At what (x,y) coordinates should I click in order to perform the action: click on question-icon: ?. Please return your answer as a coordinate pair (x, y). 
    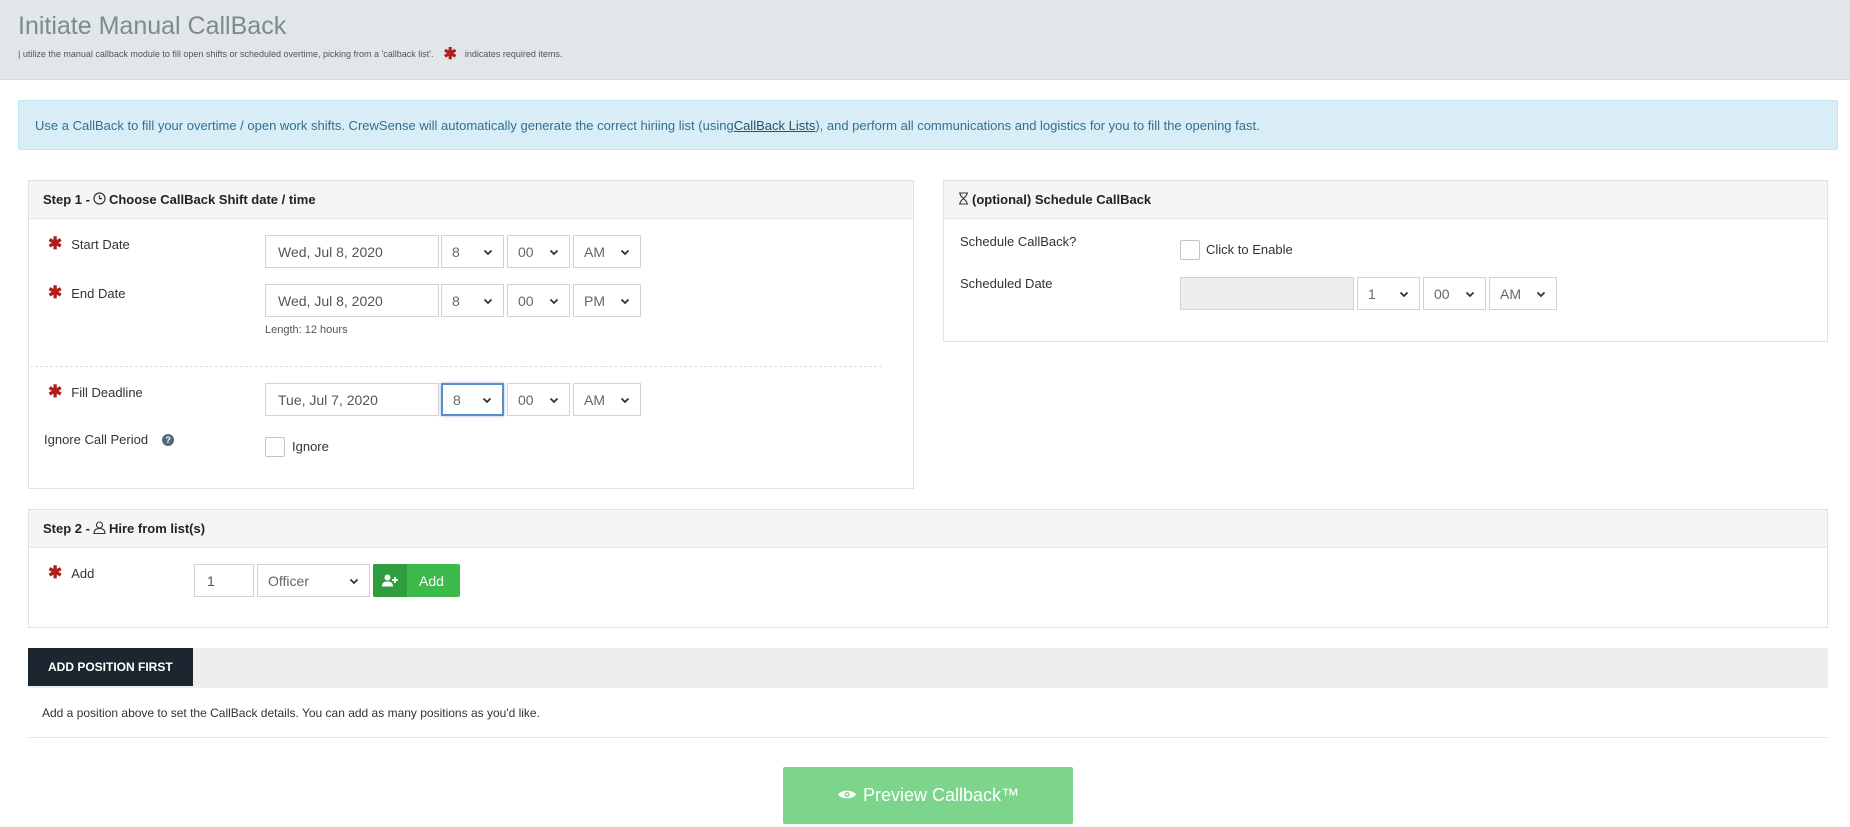
    Looking at the image, I should click on (168, 439).